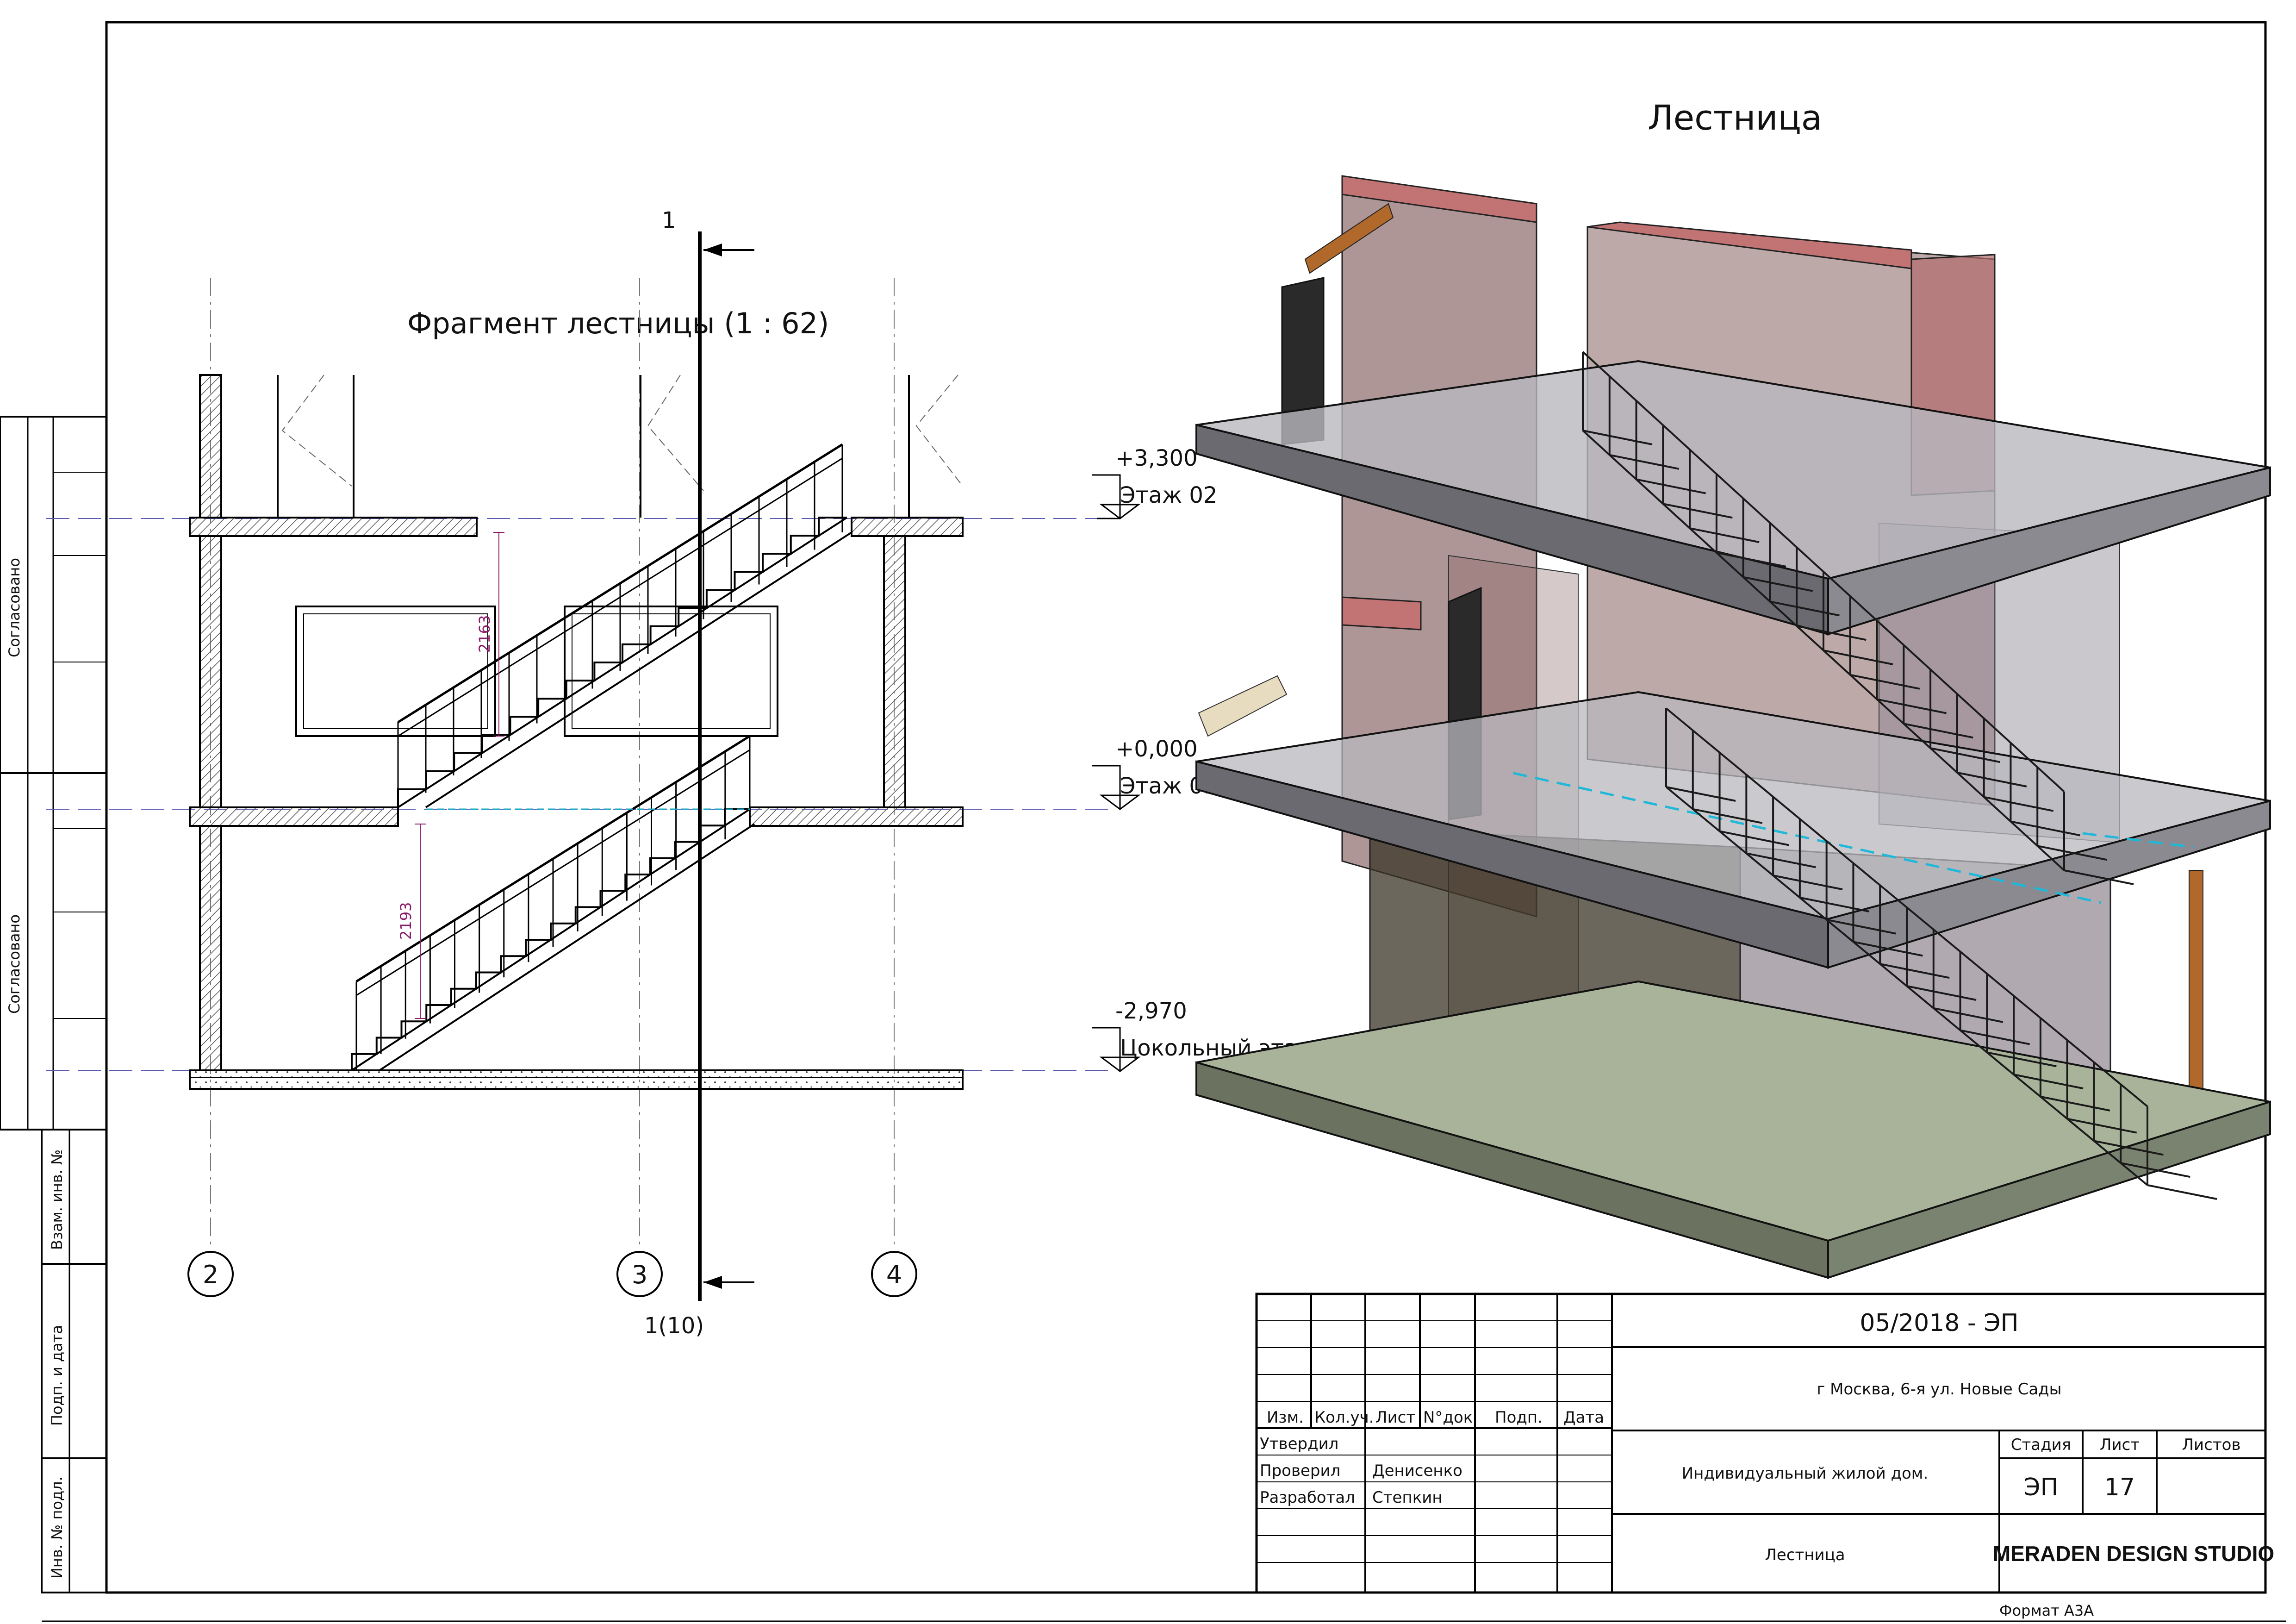 This screenshot has width=2296, height=1624. What do you see at coordinates (1395, 1417) in the screenshot?
I see `hdr-list: Лист` at bounding box center [1395, 1417].